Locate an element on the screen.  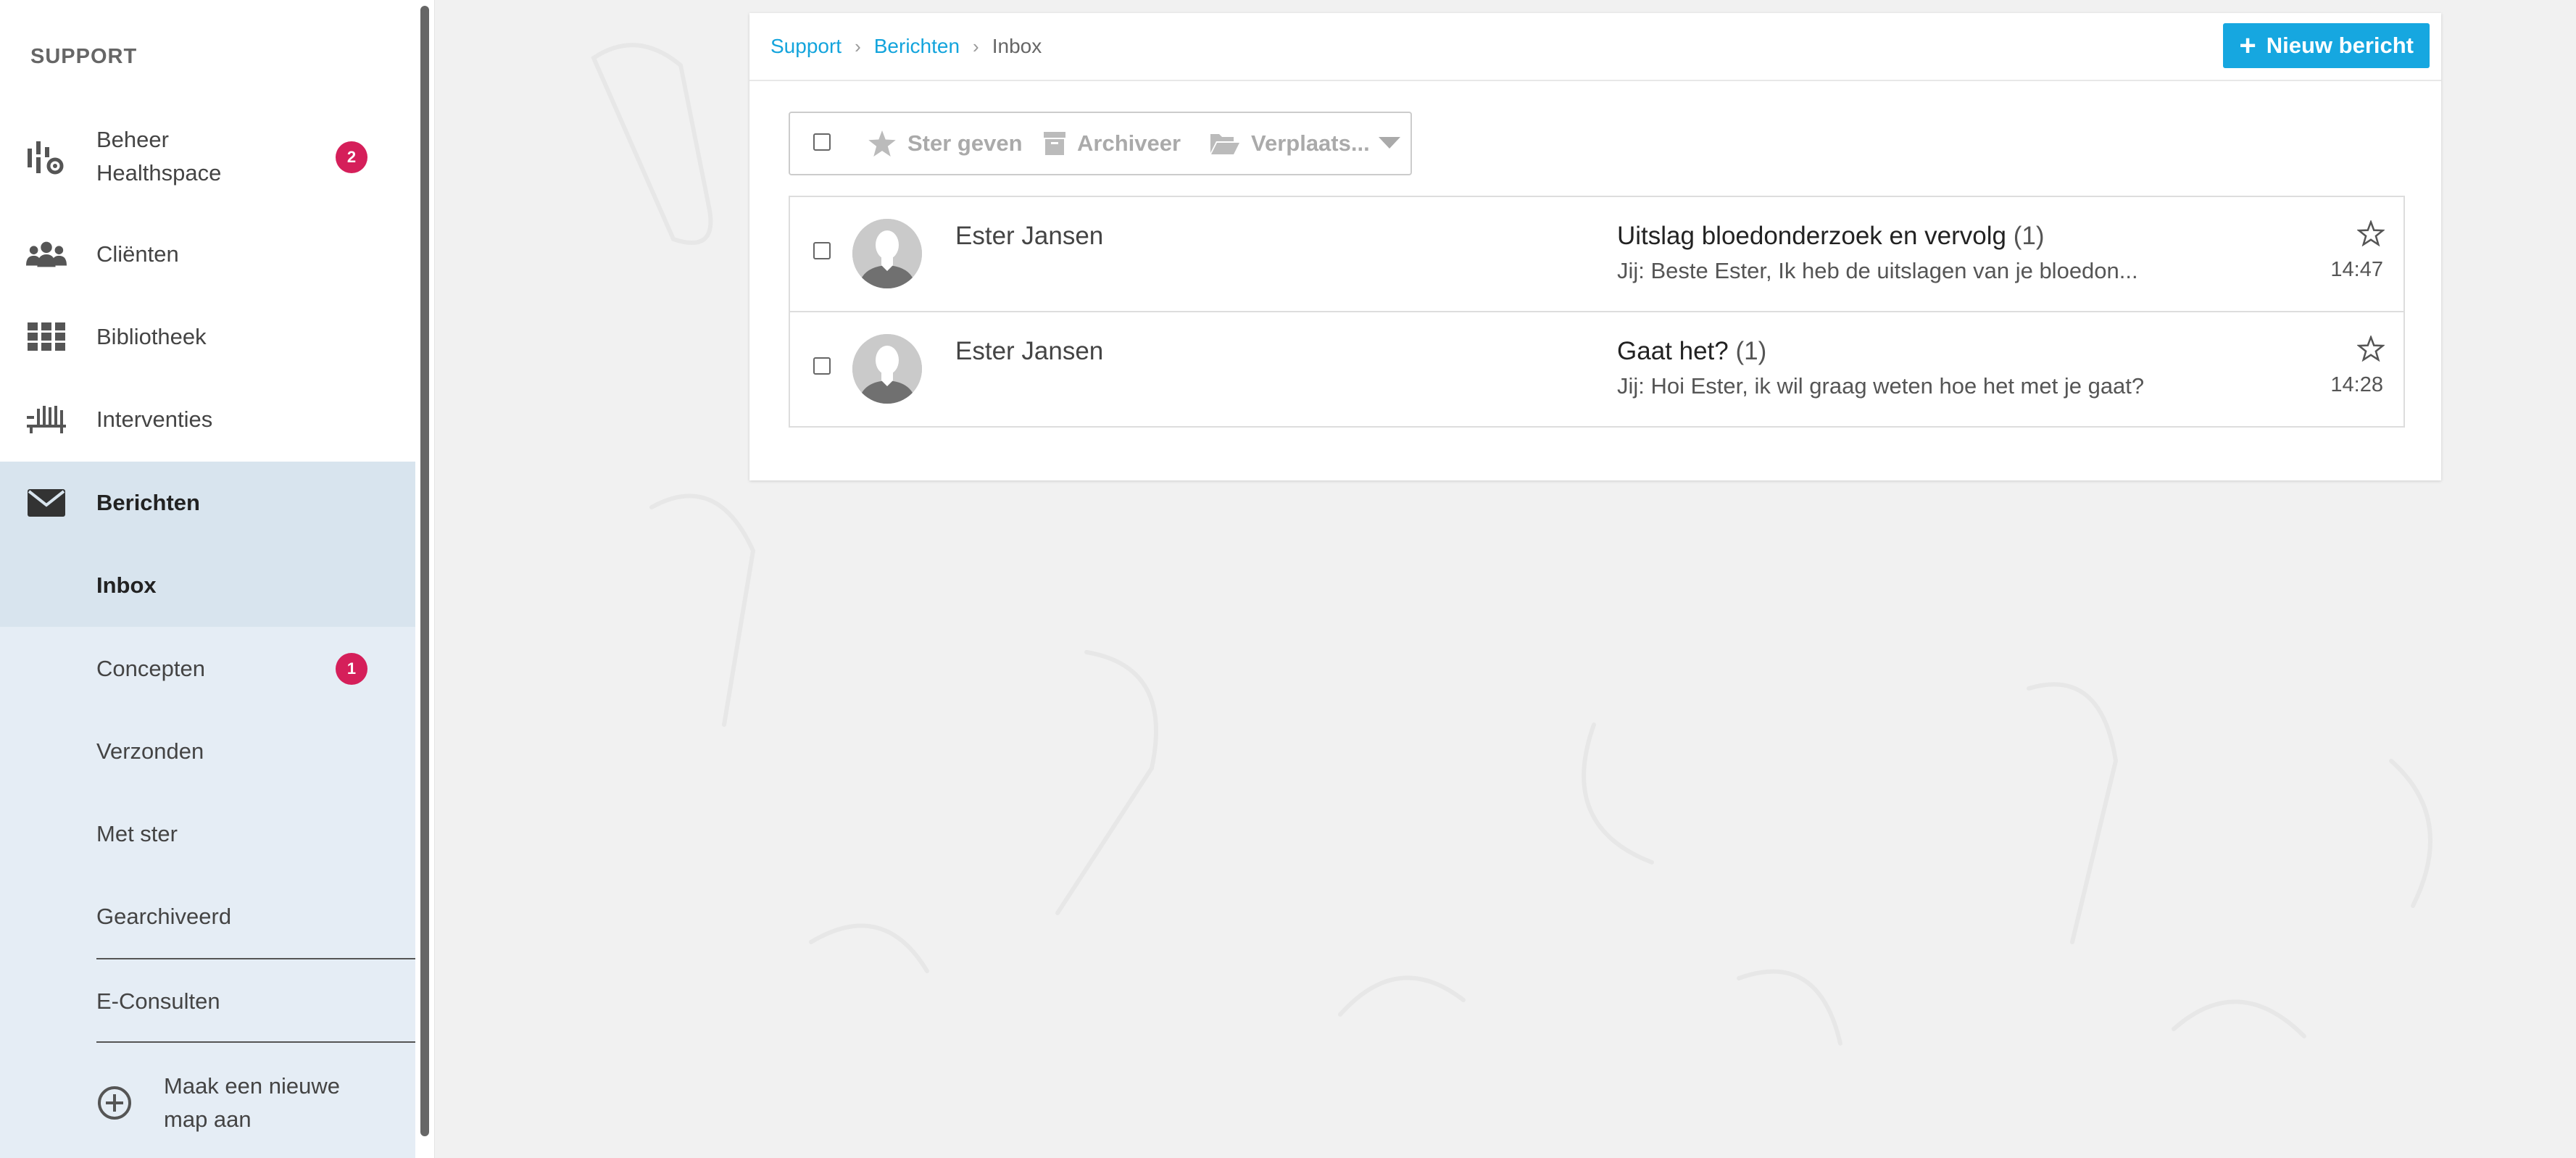
sidebar-item-label: Interventies is located at coordinates (154, 419).